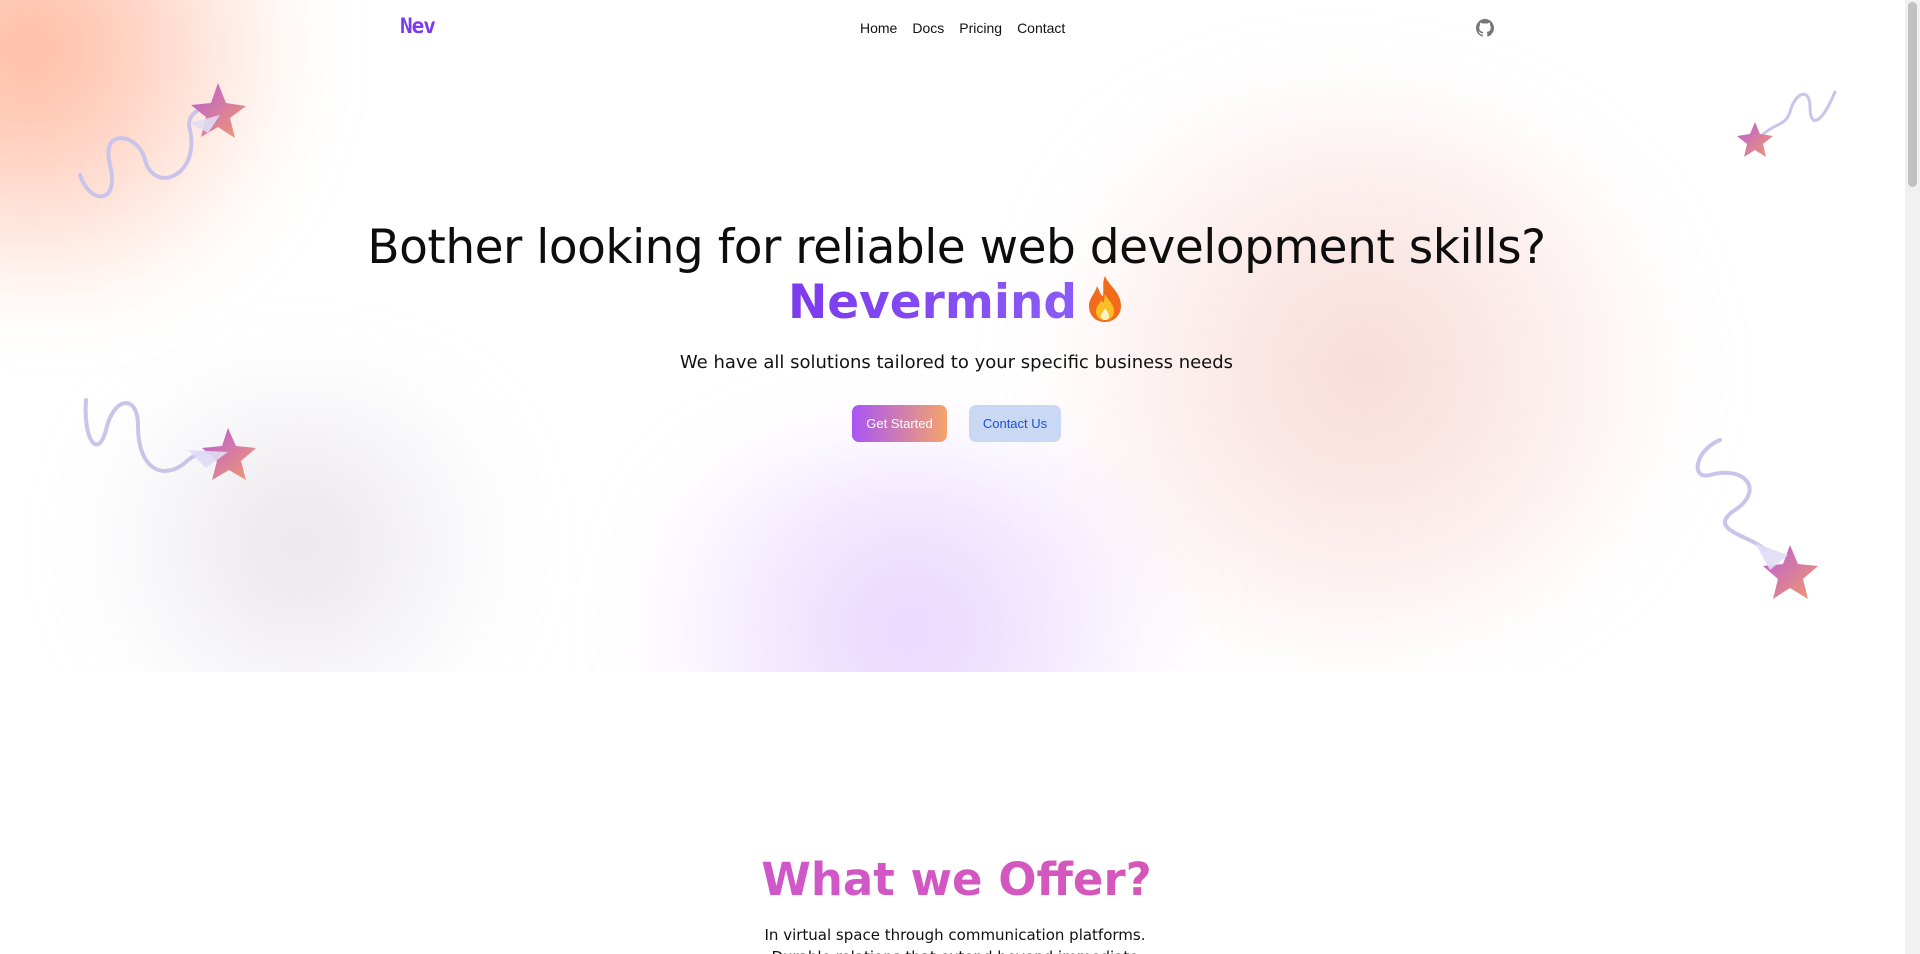 The height and width of the screenshot is (954, 1920). Describe the element at coordinates (1485, 28) in the screenshot. I see `github-icon` at that location.